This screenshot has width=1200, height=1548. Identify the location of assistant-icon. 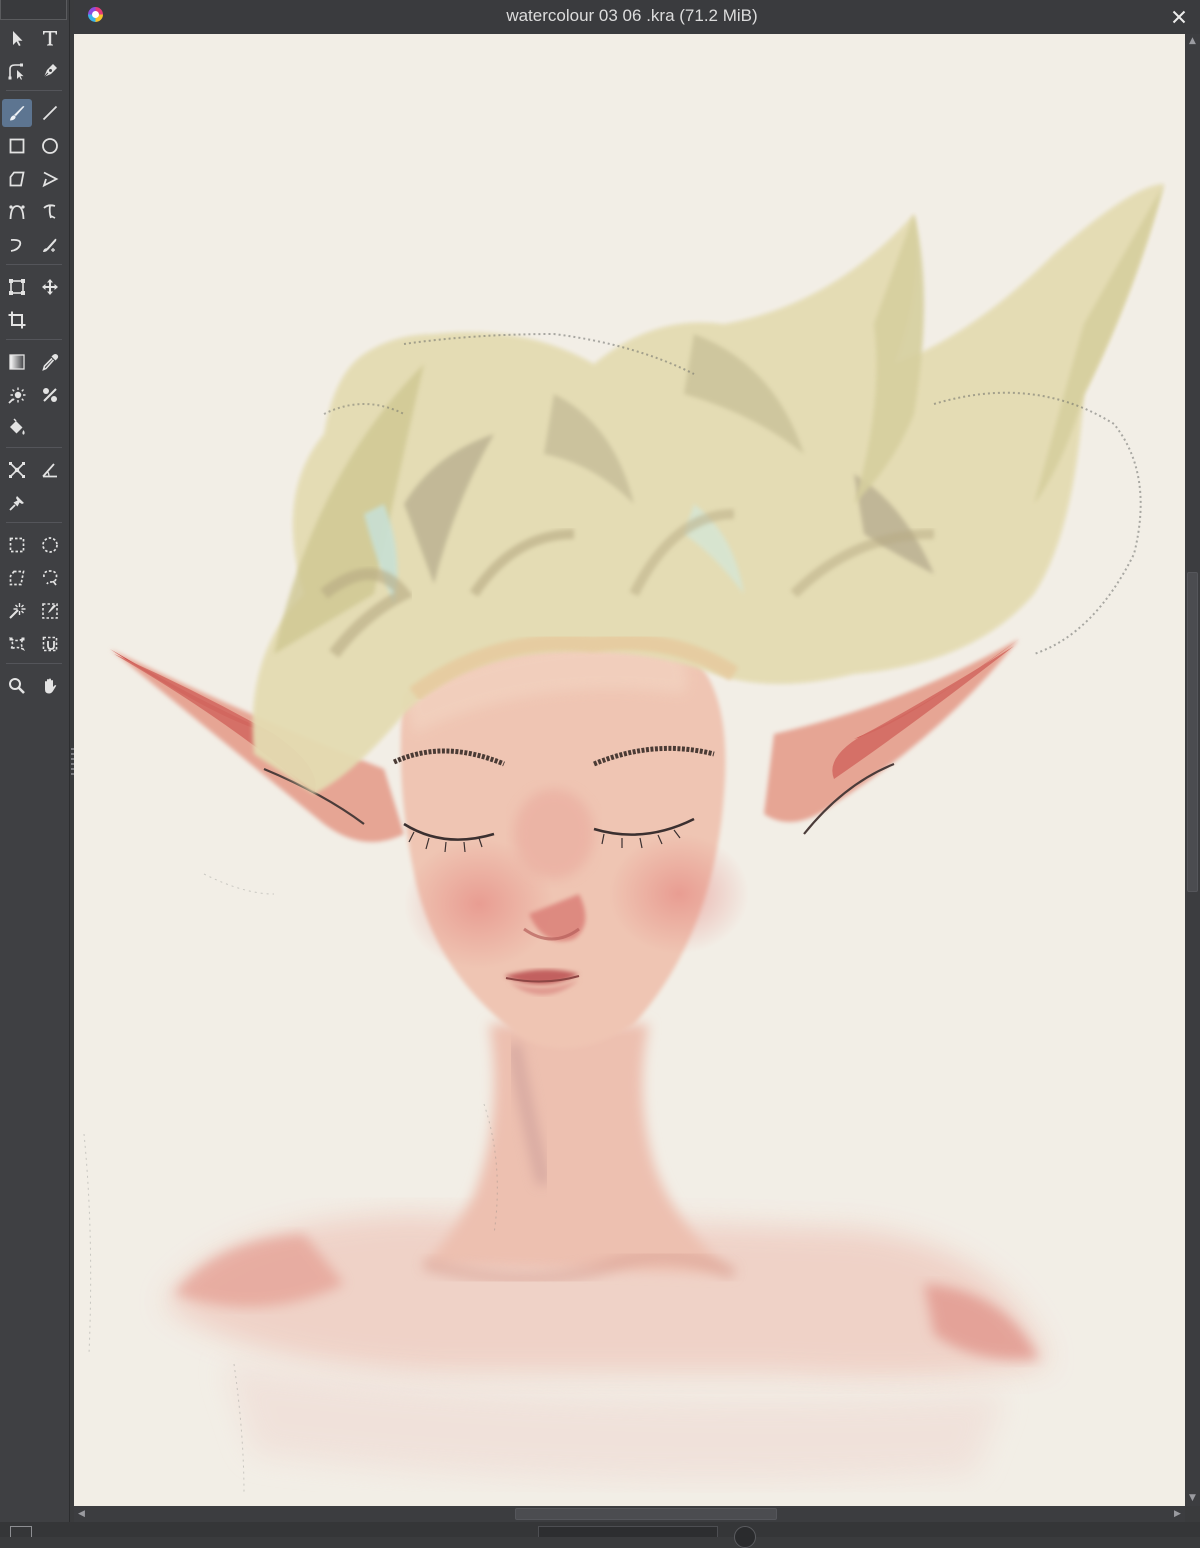
(17, 470).